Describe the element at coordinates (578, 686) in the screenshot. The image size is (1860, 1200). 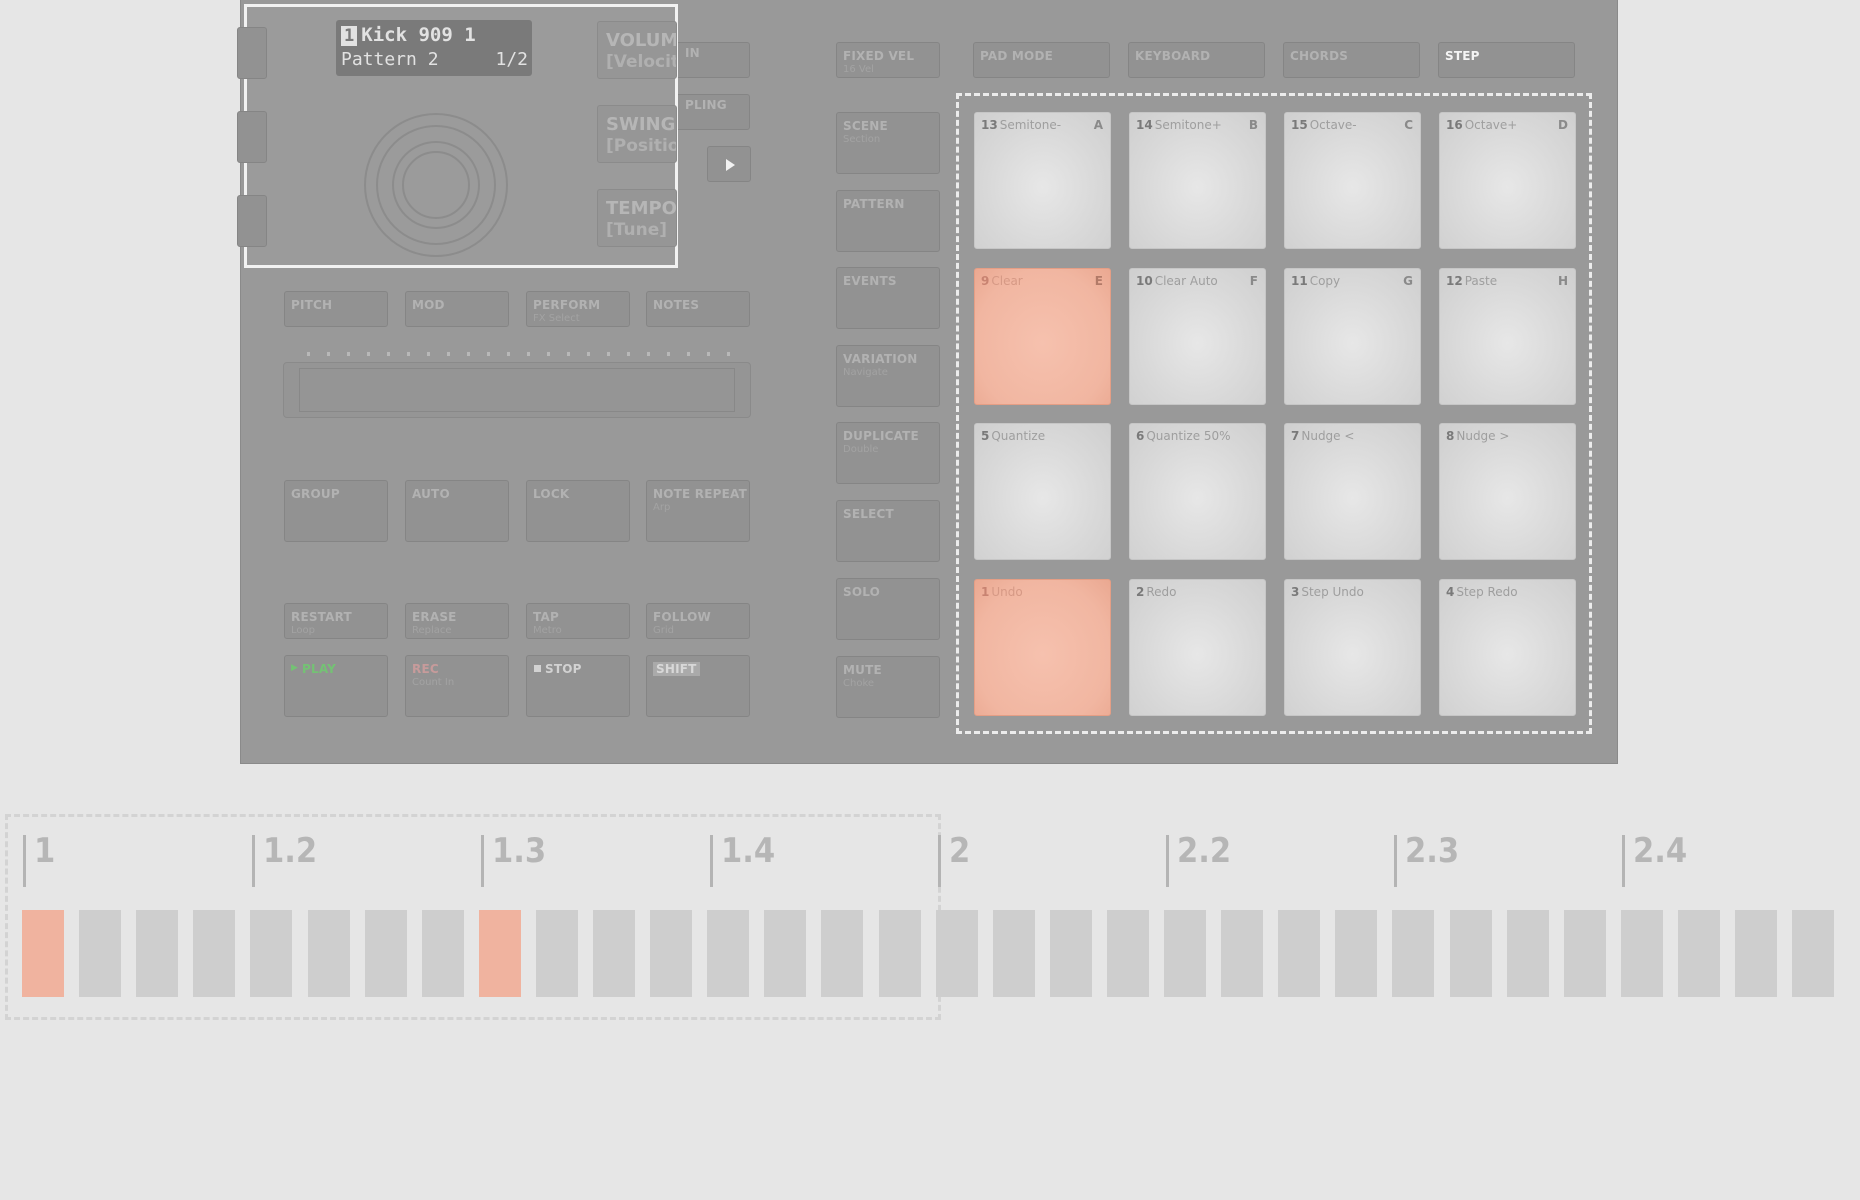
I see `transport-button-stop: STOP` at that location.